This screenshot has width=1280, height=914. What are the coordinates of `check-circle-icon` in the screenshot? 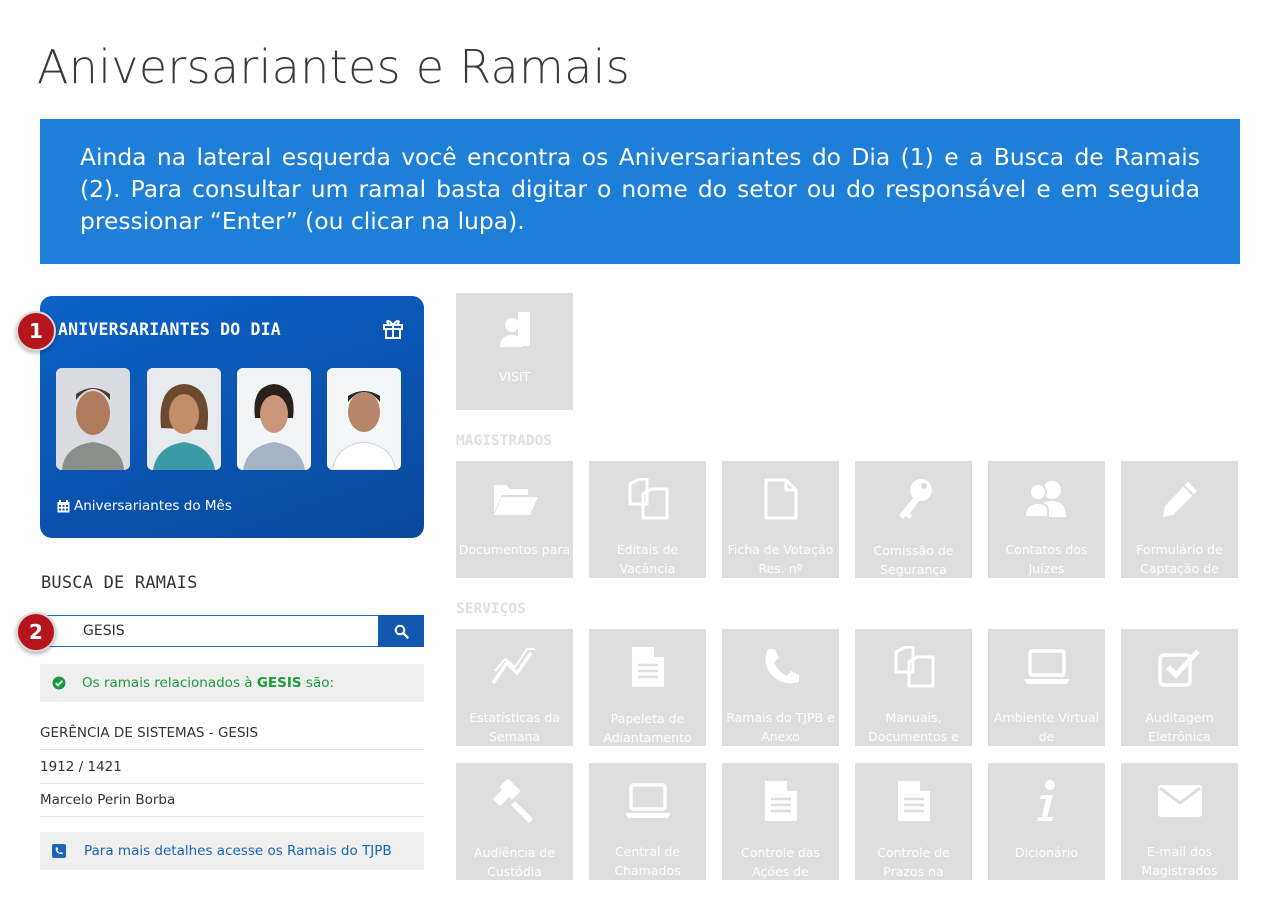 It's located at (59, 683).